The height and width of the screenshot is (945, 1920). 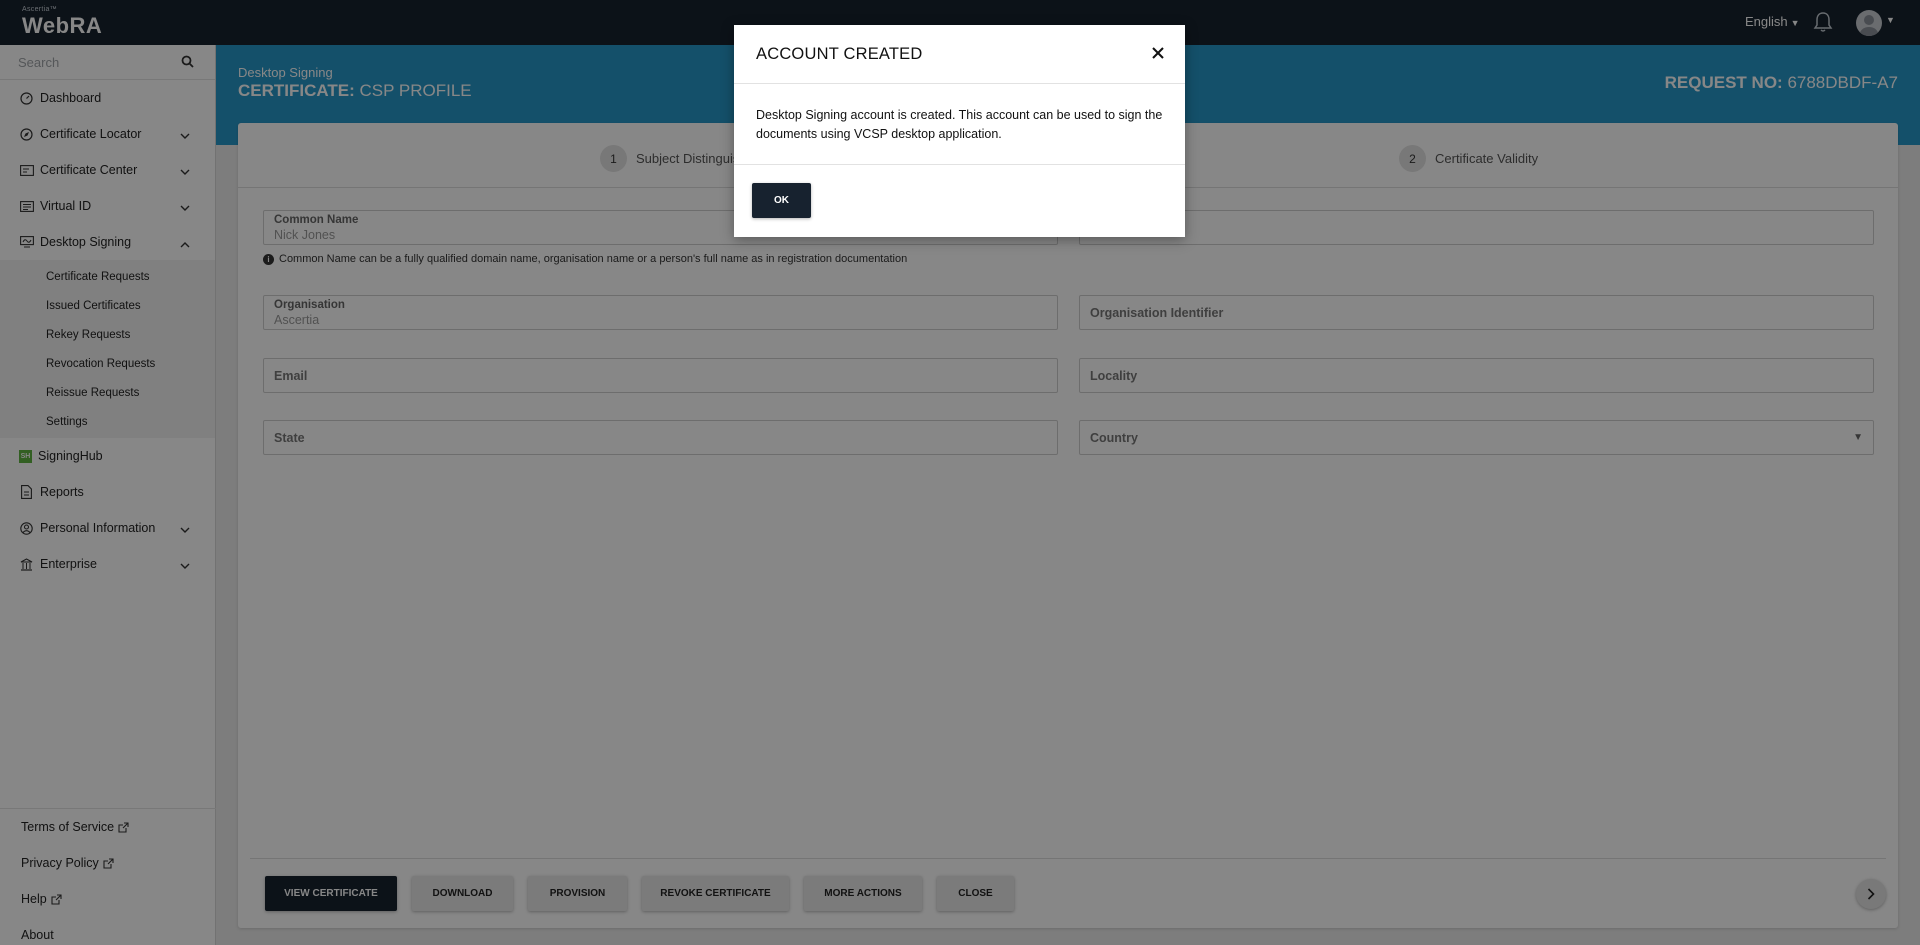 I want to click on dialog-title: ACCOUNT CREATED, so click(x=839, y=54).